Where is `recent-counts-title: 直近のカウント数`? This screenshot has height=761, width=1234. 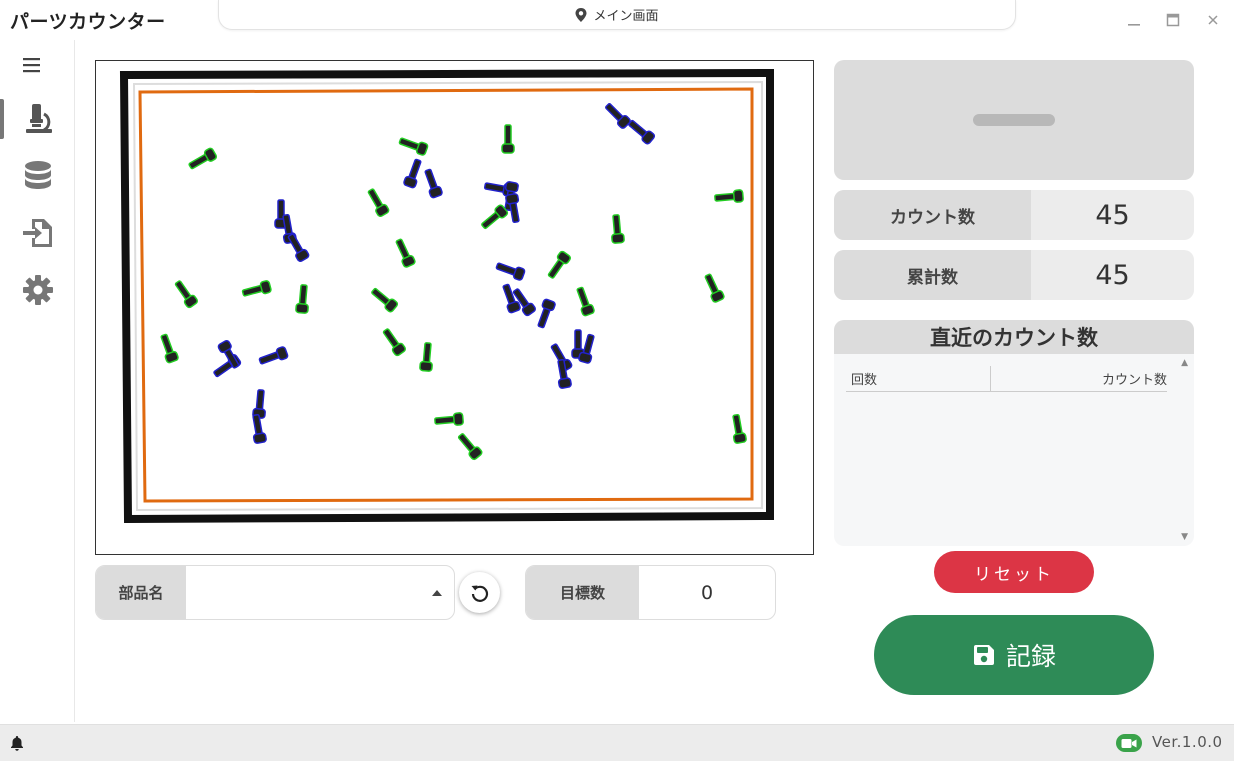 recent-counts-title: 直近のカウント数 is located at coordinates (1014, 337).